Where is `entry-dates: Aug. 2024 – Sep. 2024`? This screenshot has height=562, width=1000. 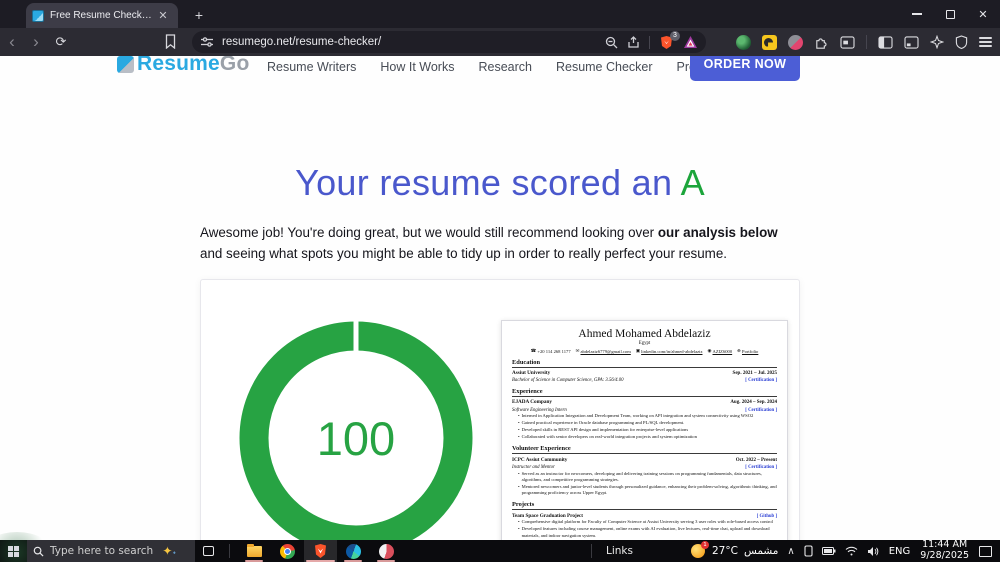
entry-dates: Aug. 2024 – Sep. 2024 is located at coordinates (753, 403).